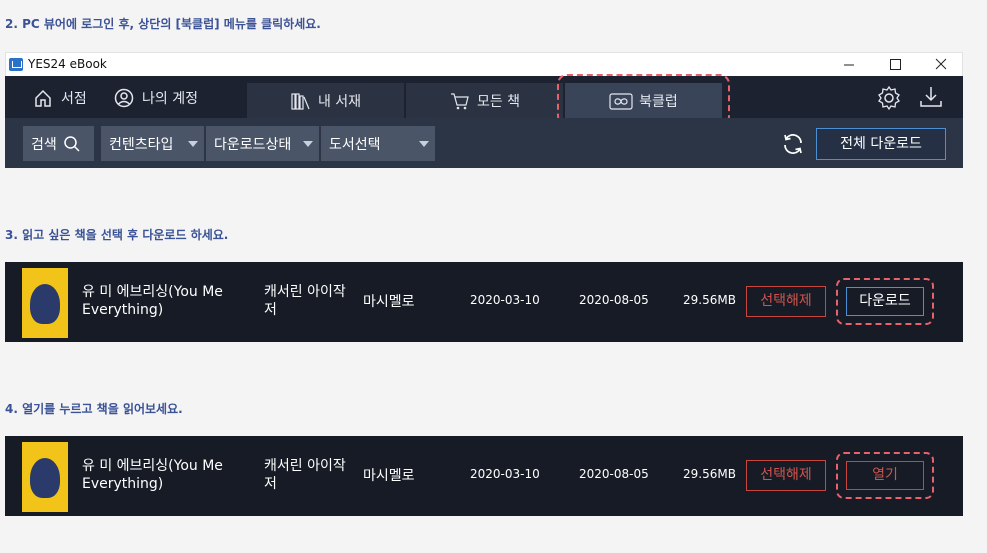 The width and height of the screenshot is (987, 553). What do you see at coordinates (163, 24) in the screenshot?
I see `step-2-instruction: 2. PC 뷰어에 로그인 후, 상단의 [북클럽] 메뉴를 클릭하세요.` at bounding box center [163, 24].